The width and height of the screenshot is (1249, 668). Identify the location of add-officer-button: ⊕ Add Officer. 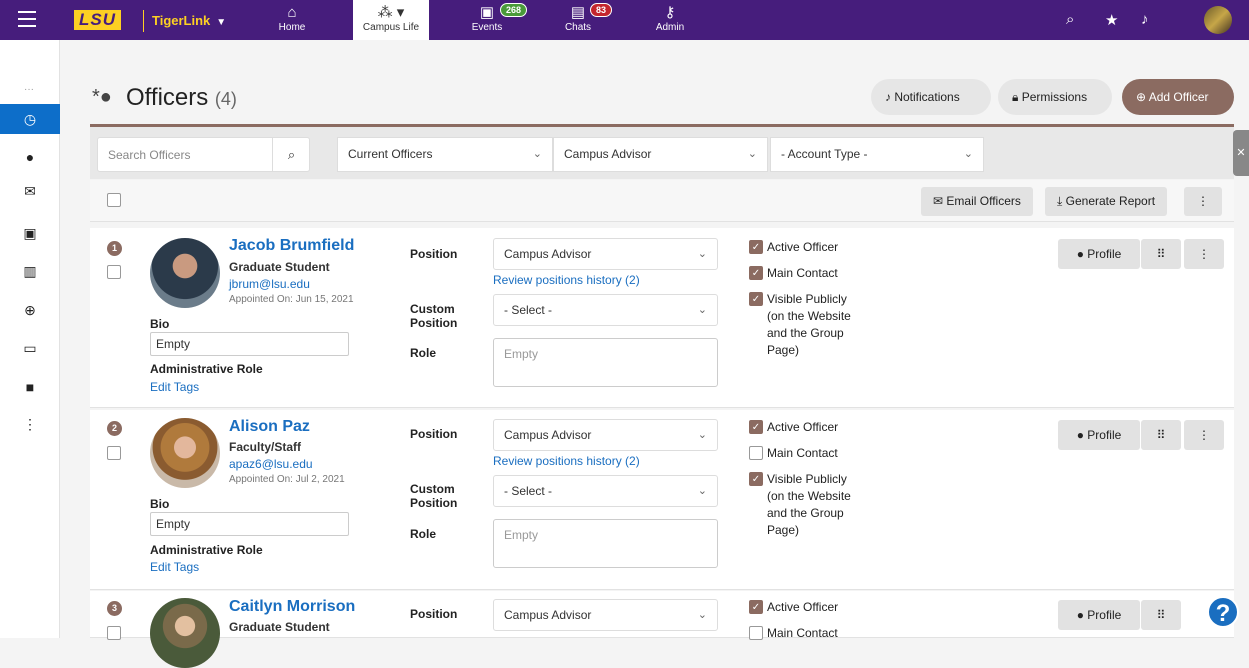
(1178, 97).